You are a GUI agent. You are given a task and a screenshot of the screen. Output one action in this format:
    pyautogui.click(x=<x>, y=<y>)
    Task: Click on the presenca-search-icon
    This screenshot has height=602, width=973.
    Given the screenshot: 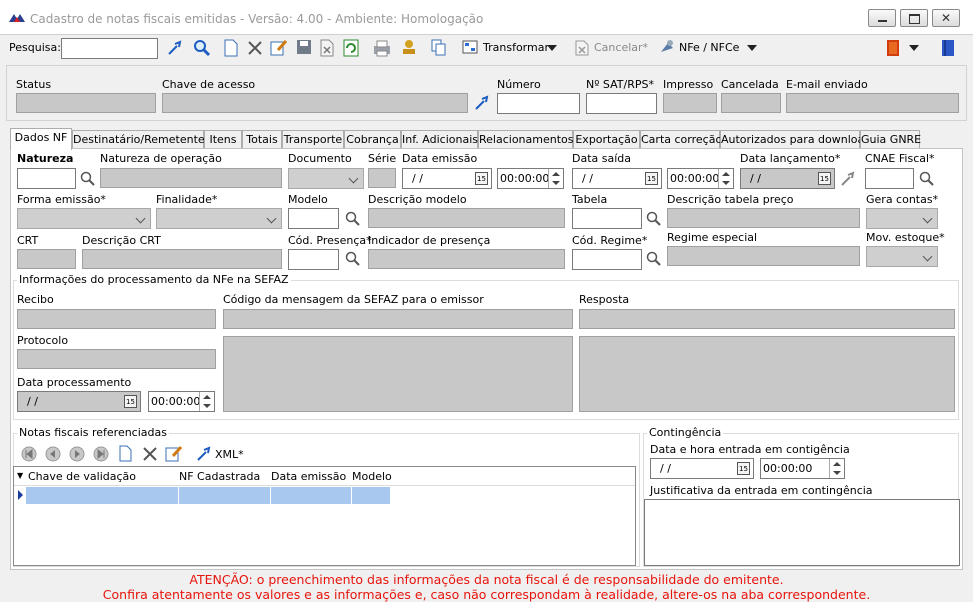 What is the action you would take?
    pyautogui.click(x=352, y=258)
    